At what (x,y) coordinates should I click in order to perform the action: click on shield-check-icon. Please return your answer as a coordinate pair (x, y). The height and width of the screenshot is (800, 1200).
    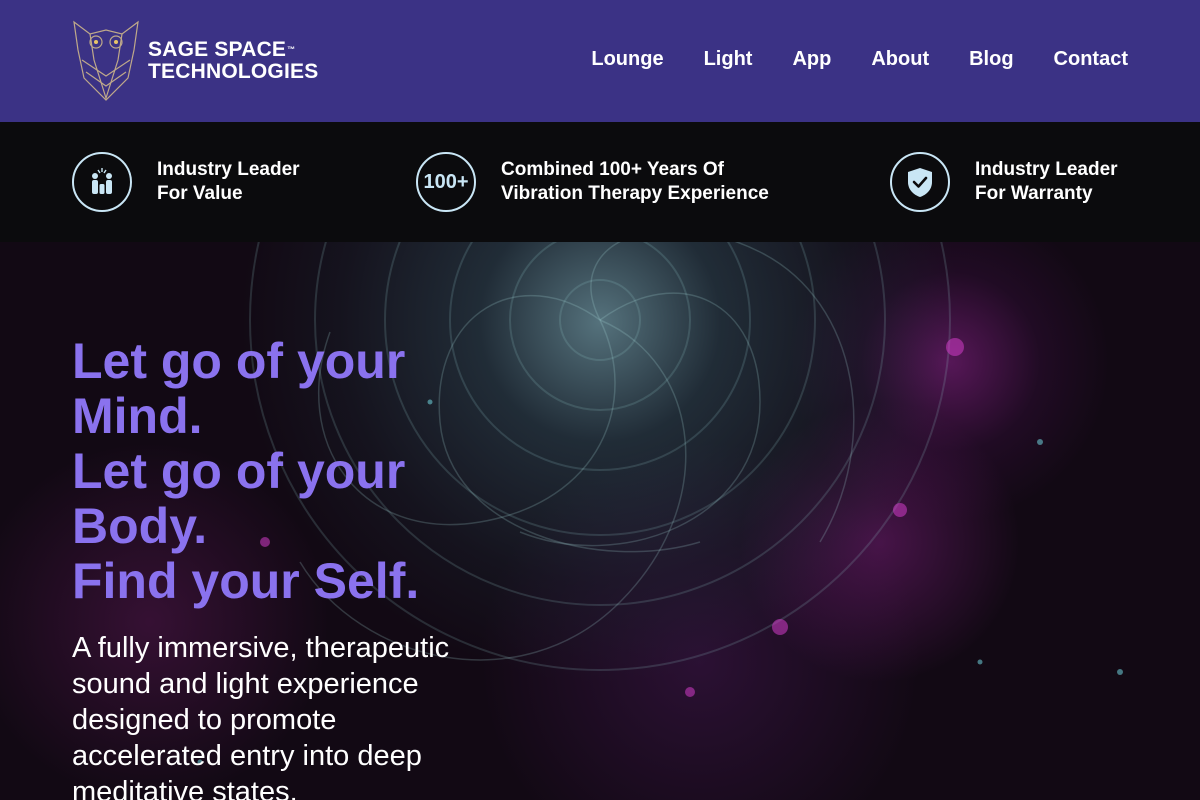
    Looking at the image, I should click on (920, 182).